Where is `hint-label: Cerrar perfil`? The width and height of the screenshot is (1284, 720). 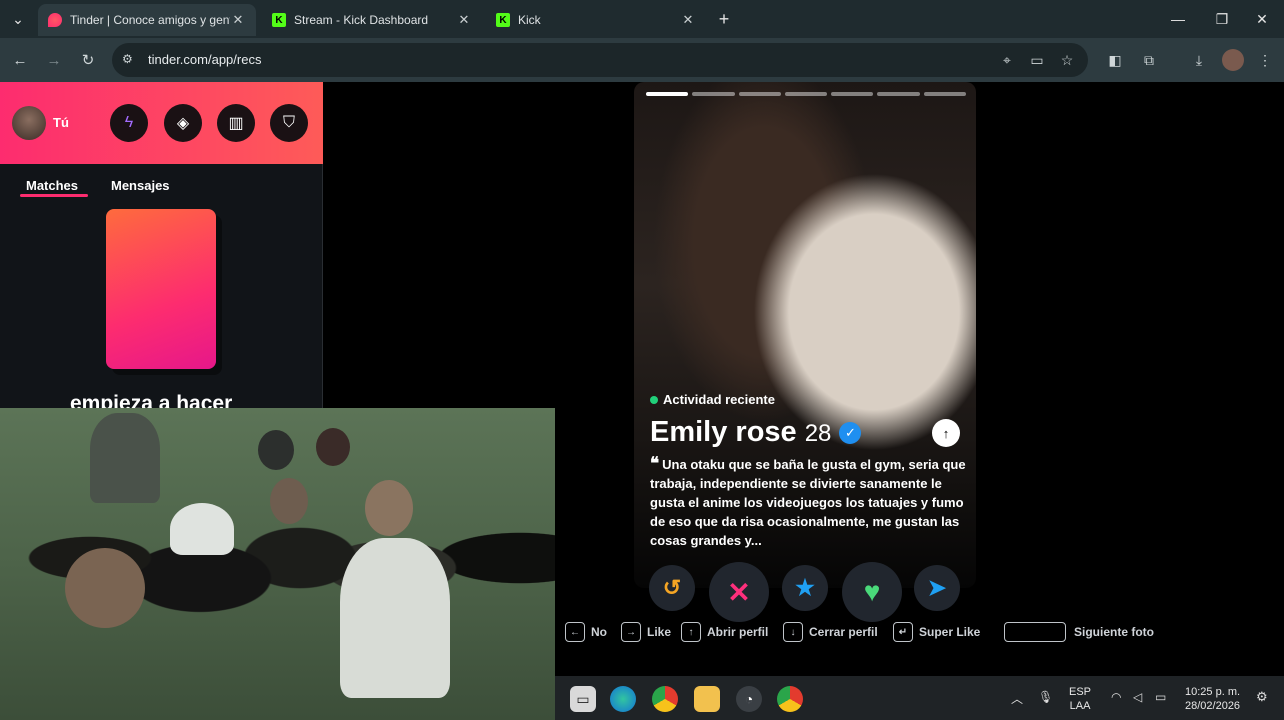
hint-label: Cerrar perfil is located at coordinates (843, 632).